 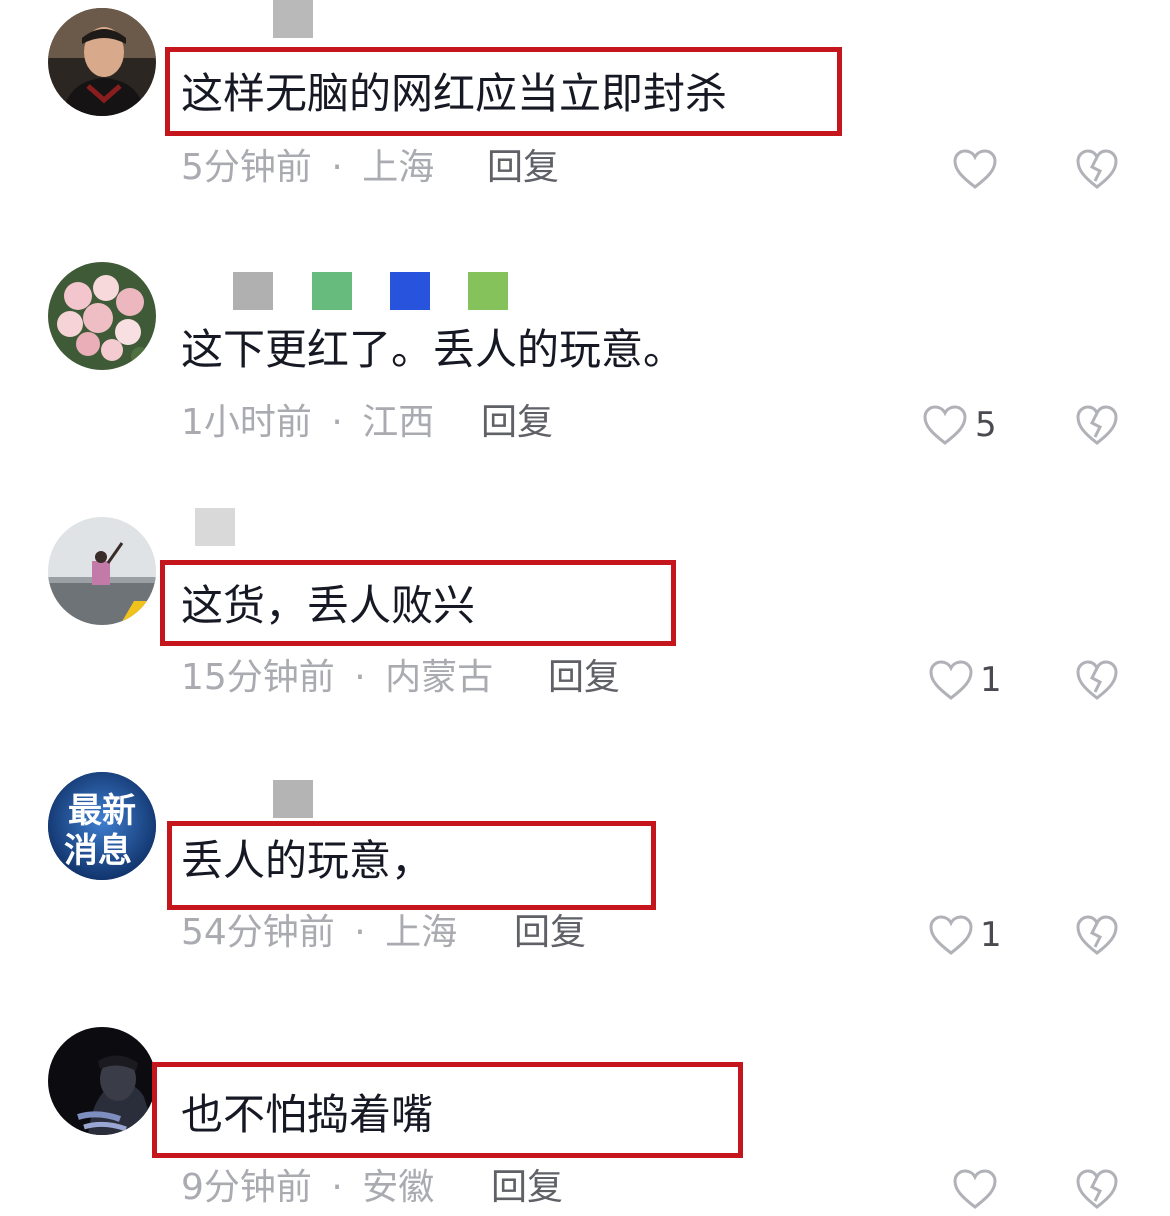 What do you see at coordinates (258, 932) in the screenshot?
I see `comment-time: 54分钟前` at bounding box center [258, 932].